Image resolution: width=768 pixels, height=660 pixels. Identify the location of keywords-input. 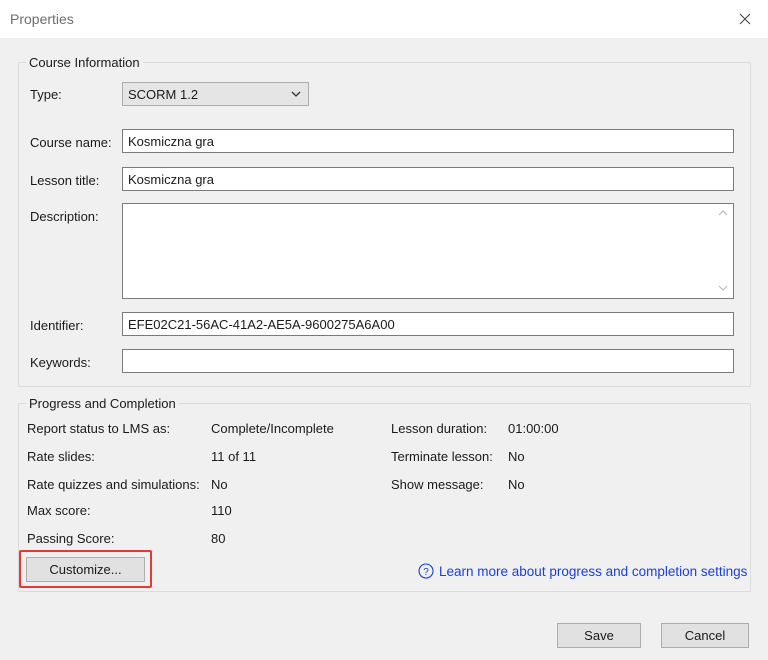
(428, 361).